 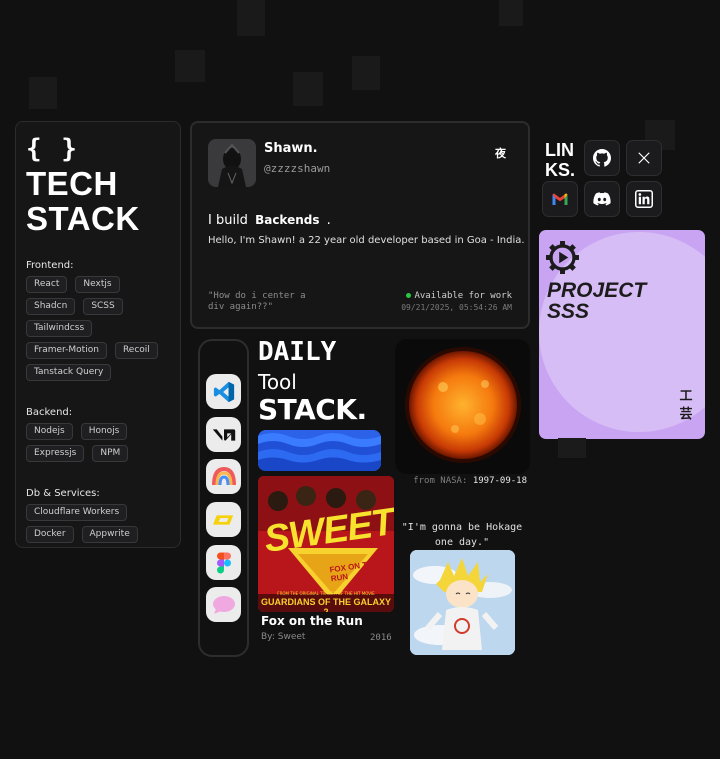 I want to click on daily-title: DAILY, so click(x=297, y=352).